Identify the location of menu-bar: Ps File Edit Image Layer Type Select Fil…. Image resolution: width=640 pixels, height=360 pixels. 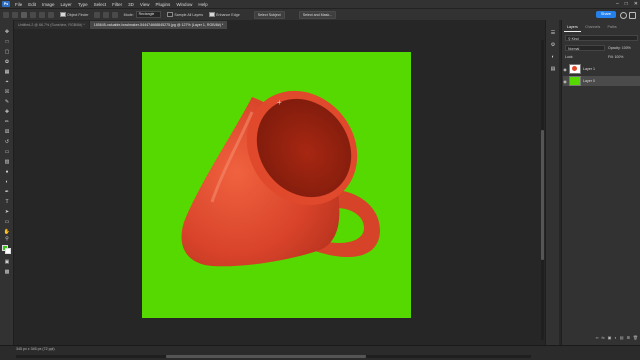
(320, 4).